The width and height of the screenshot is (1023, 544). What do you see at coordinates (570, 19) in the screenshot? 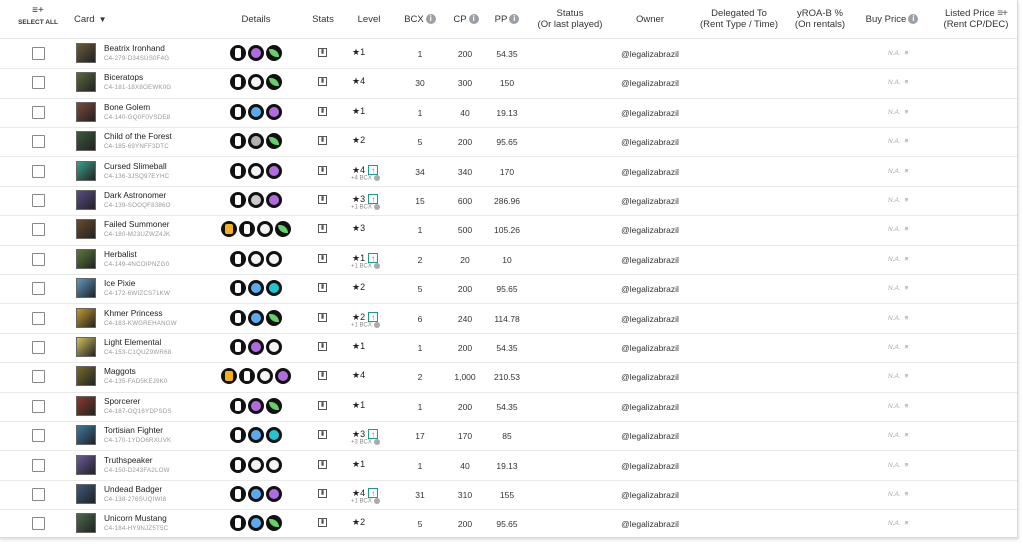
I see `status-header: Status (Or last played)` at bounding box center [570, 19].